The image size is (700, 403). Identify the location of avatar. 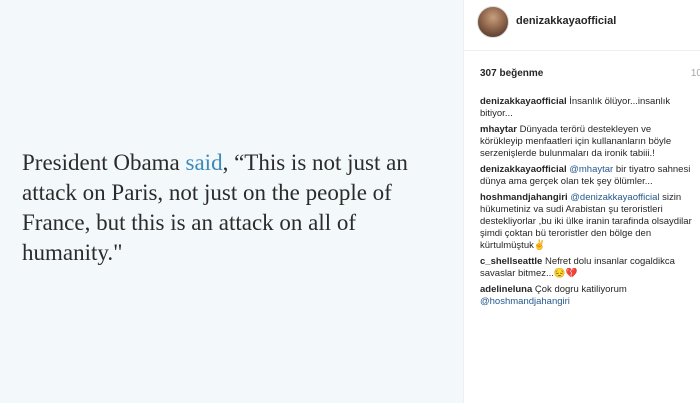
(493, 22).